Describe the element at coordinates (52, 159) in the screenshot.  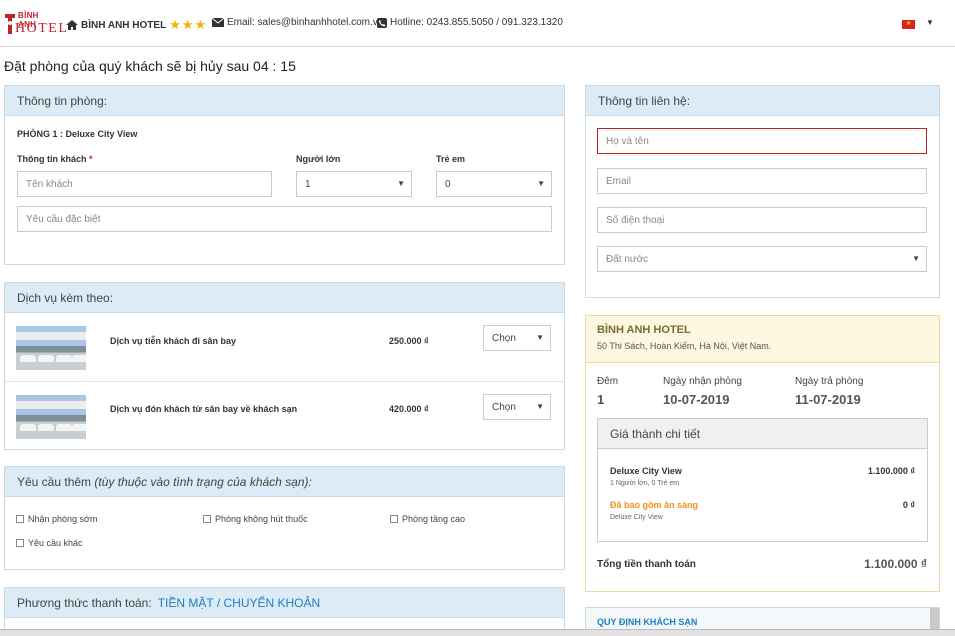
I see `guest-info-label-text: Thông tin khách` at that location.